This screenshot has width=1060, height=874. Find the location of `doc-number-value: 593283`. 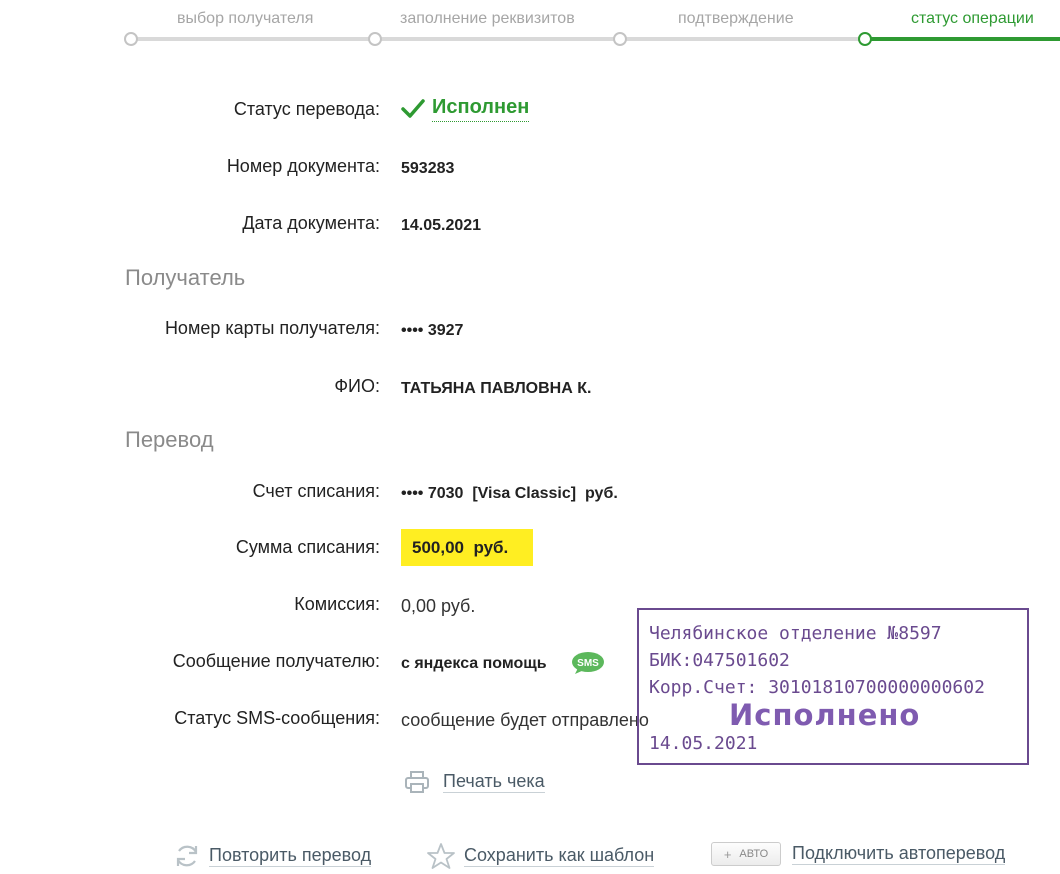

doc-number-value: 593283 is located at coordinates (428, 168).